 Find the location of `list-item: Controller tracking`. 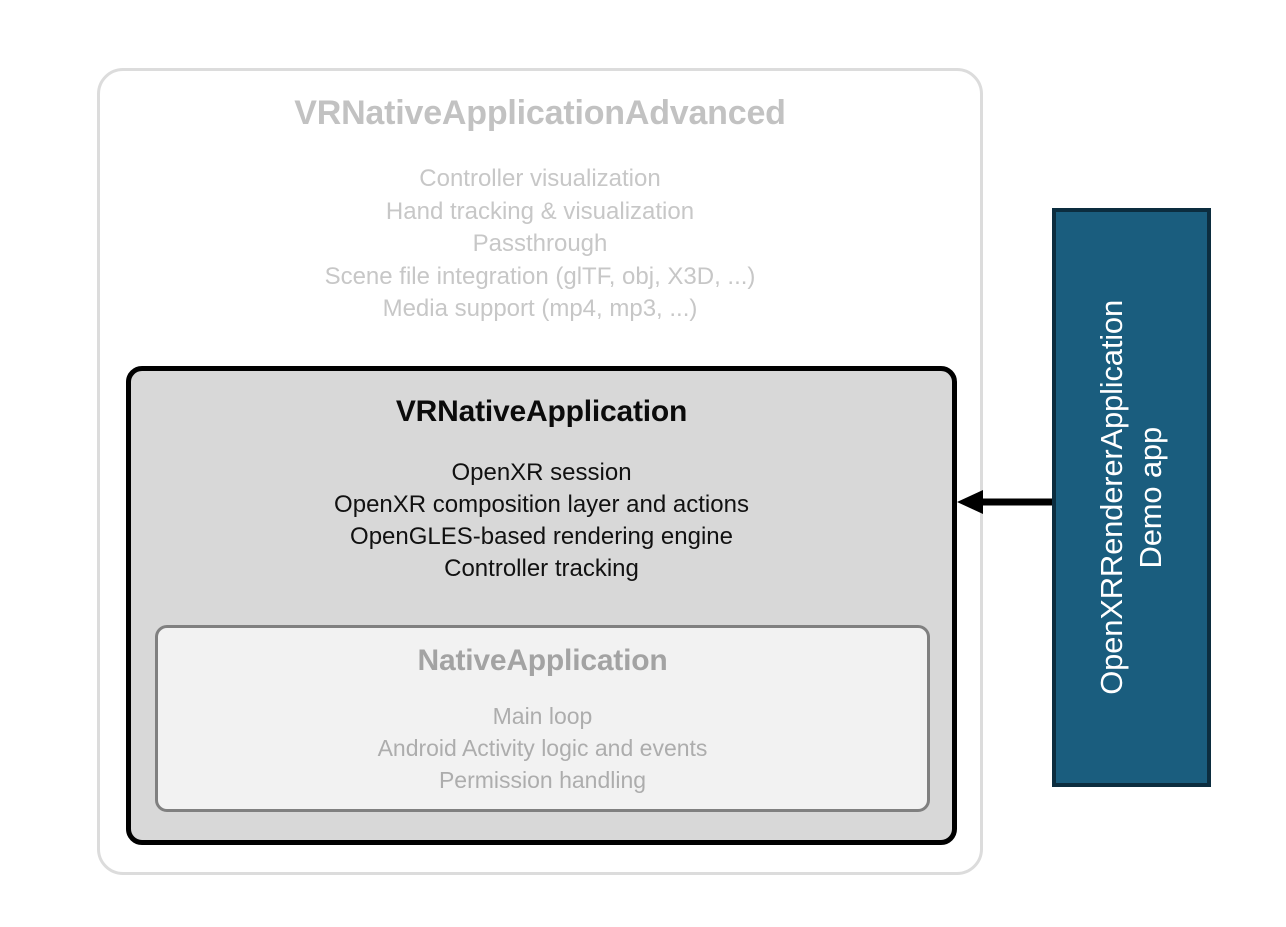

list-item: Controller tracking is located at coordinates (541, 568).